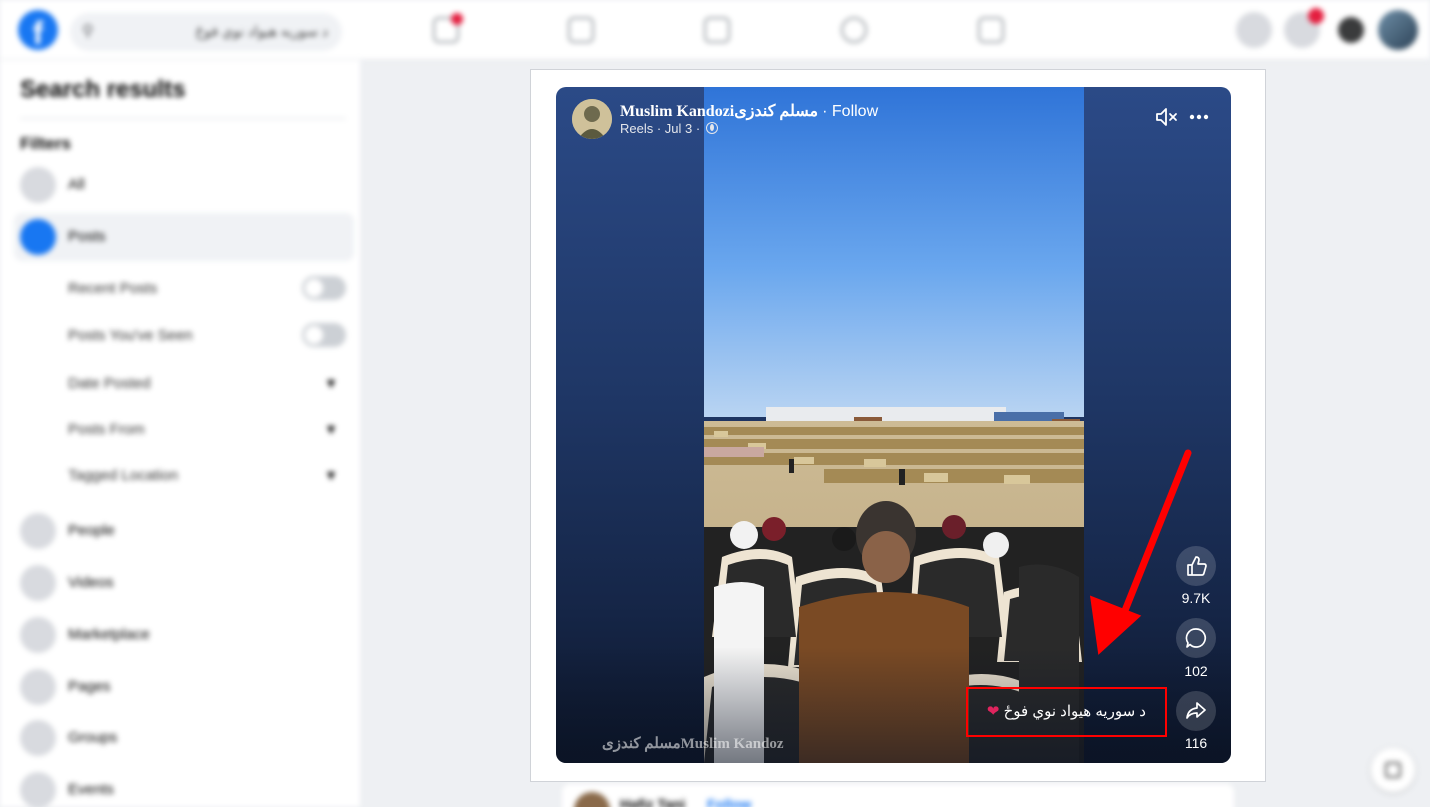 The width and height of the screenshot is (1430, 807). What do you see at coordinates (1398, 30) in the screenshot?
I see `profile-avatar` at bounding box center [1398, 30].